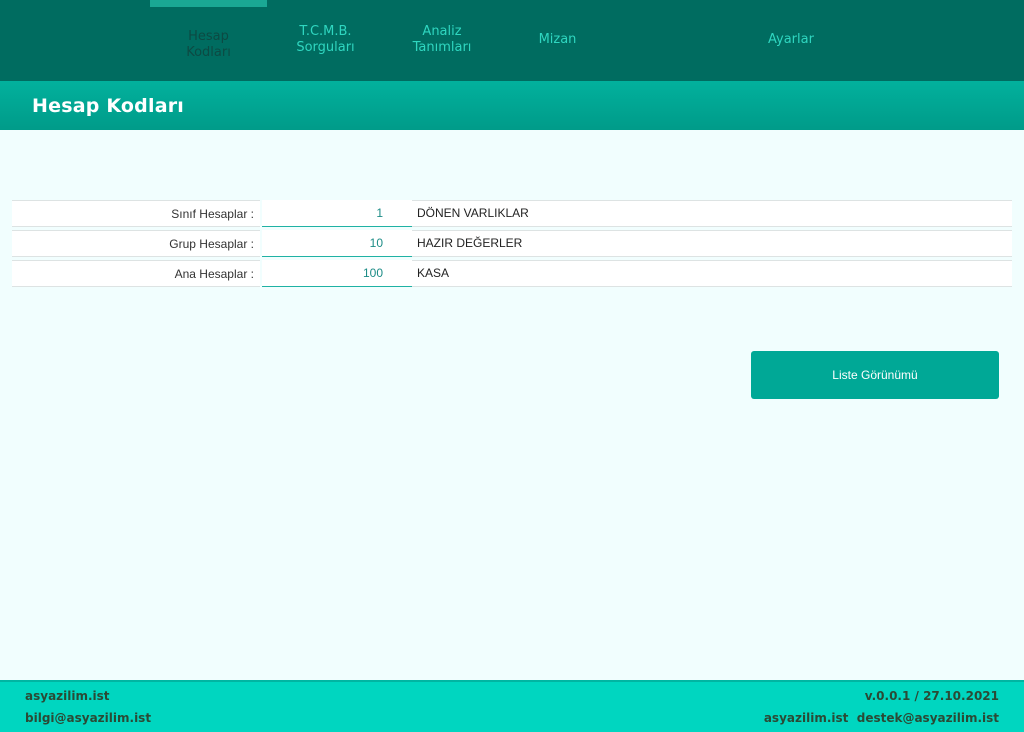 The width and height of the screenshot is (1024, 732). What do you see at coordinates (337, 273) in the screenshot?
I see `ana-hesaplar-code-field: 100` at bounding box center [337, 273].